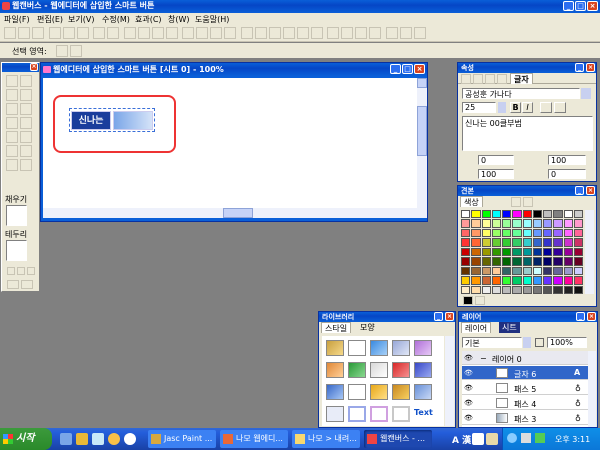 The width and height of the screenshot is (600, 450). I want to click on swatches-scrollbar, so click(589, 252).